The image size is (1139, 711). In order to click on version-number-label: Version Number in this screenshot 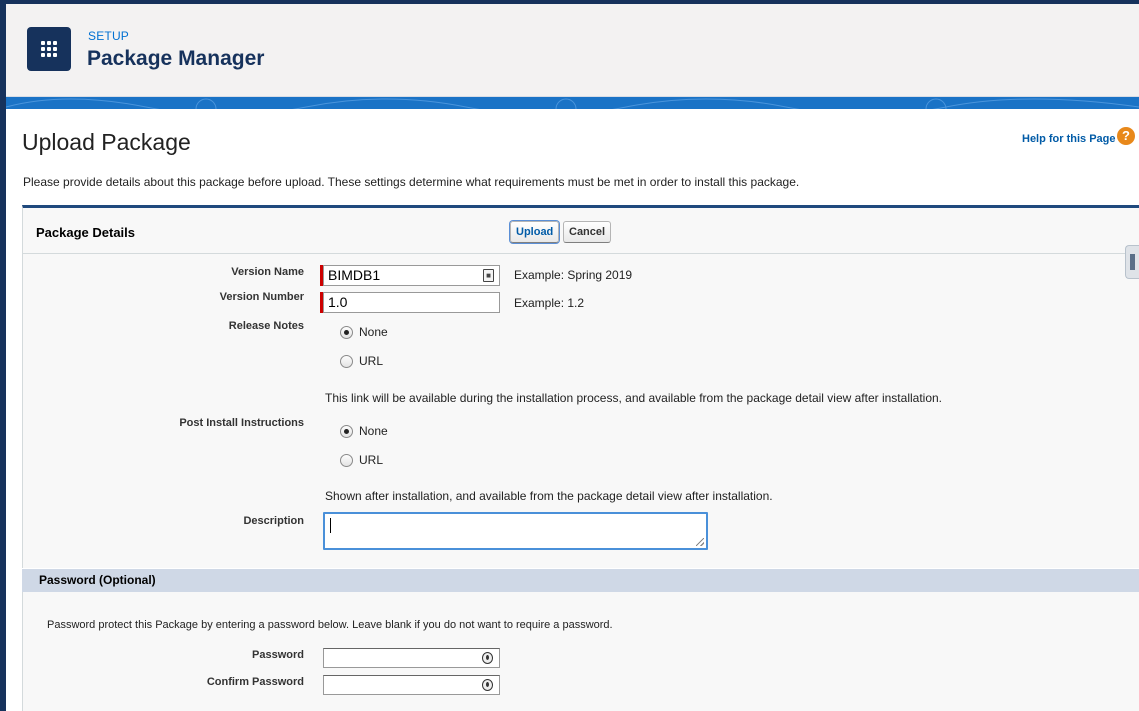, I will do `click(261, 297)`.